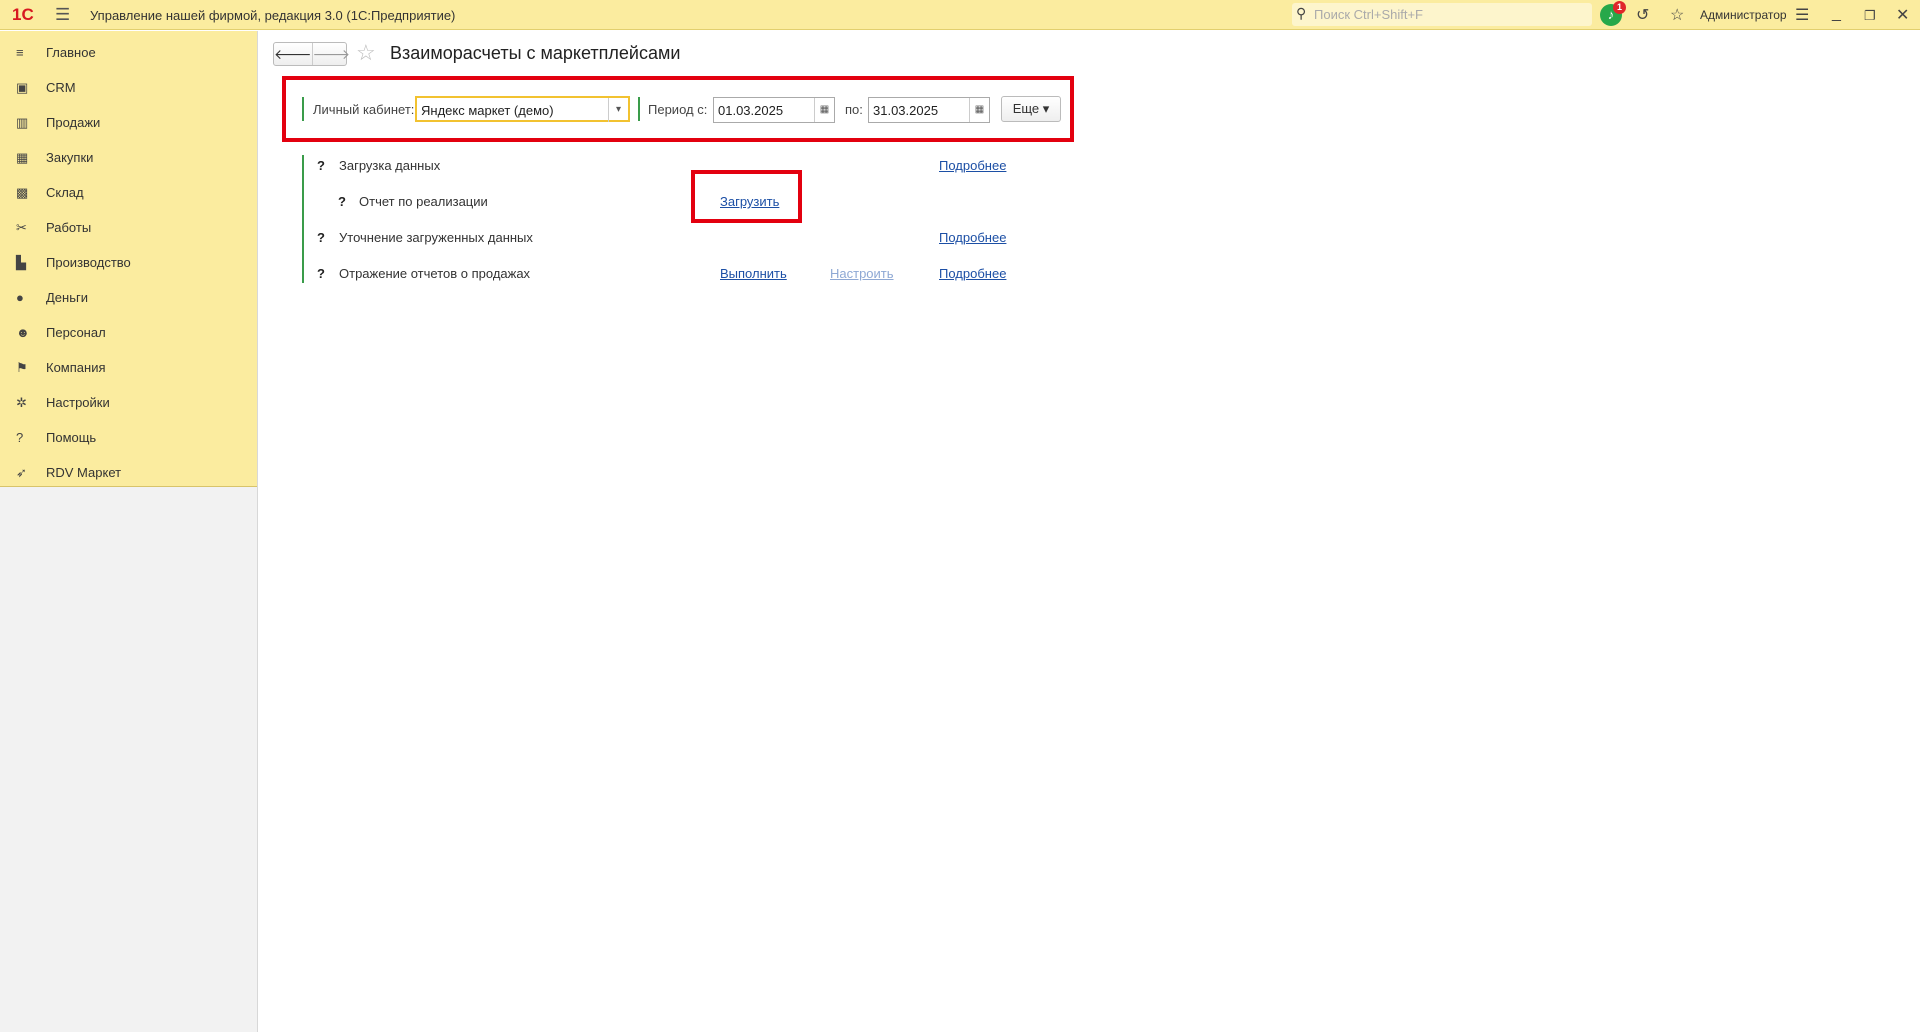  Describe the element at coordinates (128, 297) in the screenshot. I see `sidebar-item: ● Деньги` at that location.